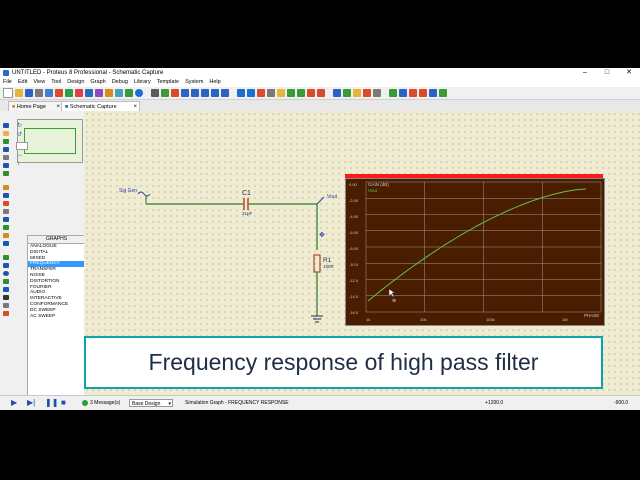  I want to click on x-tick-3: 1M, so click(565, 319).